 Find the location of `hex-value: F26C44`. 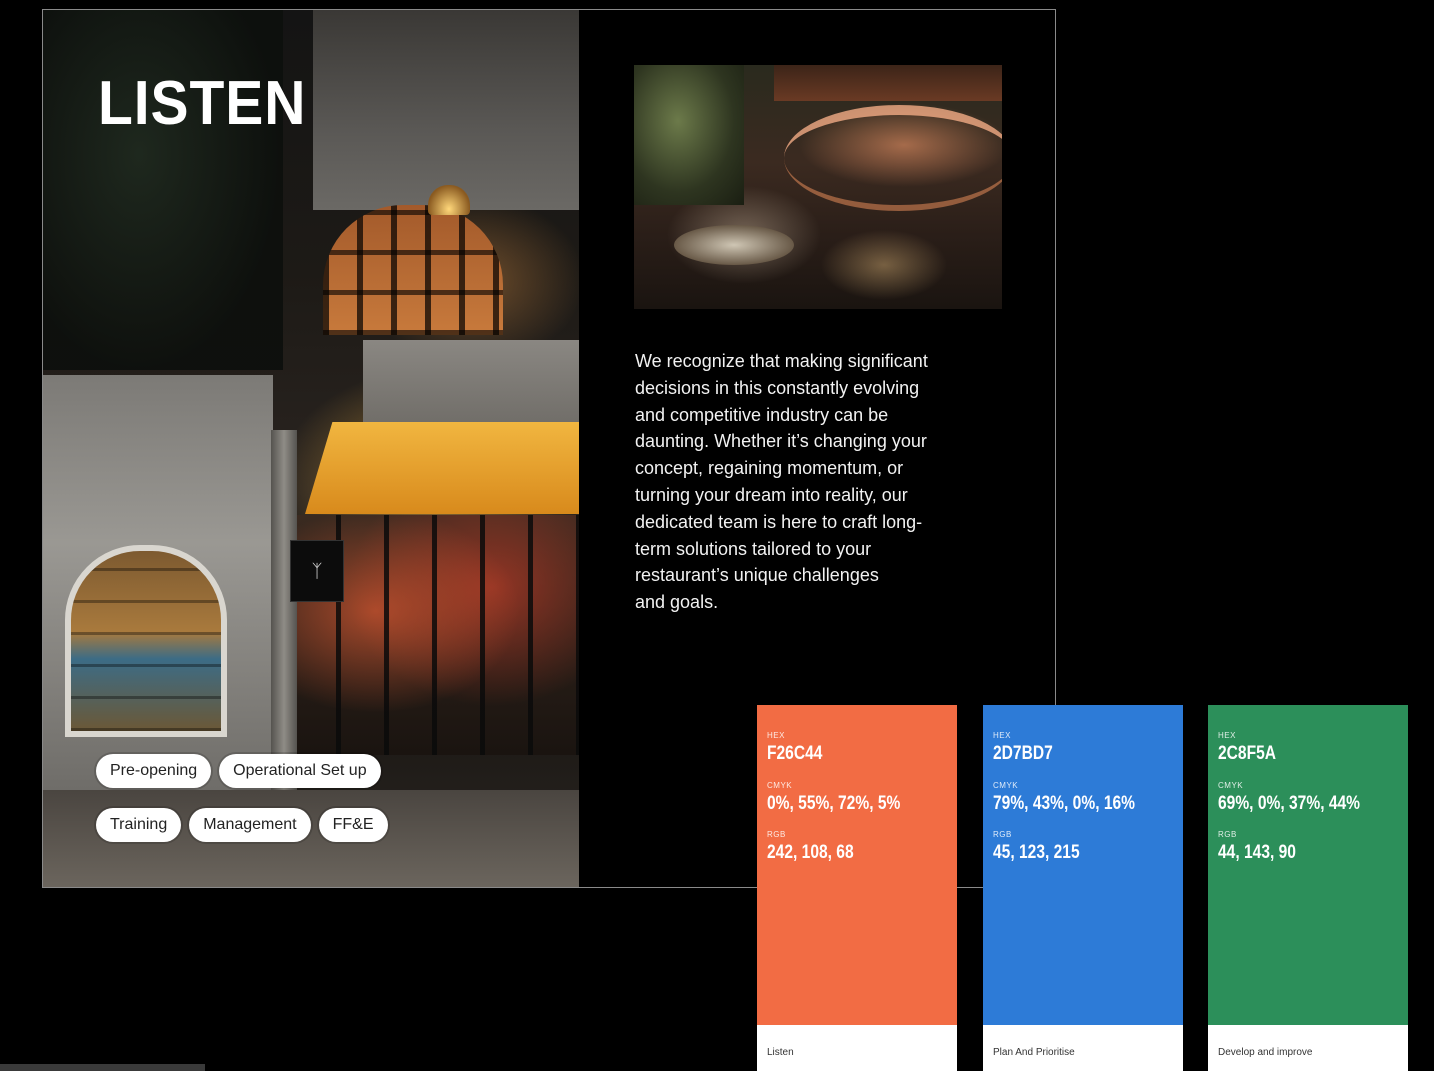

hex-value: F26C44 is located at coordinates (795, 753).